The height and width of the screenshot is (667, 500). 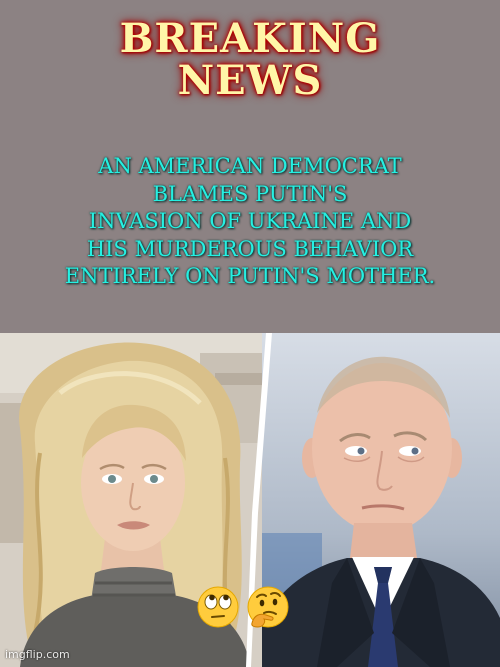 I want to click on caption-line-3: INVASION OF UKRAINE AND, so click(x=250, y=221).